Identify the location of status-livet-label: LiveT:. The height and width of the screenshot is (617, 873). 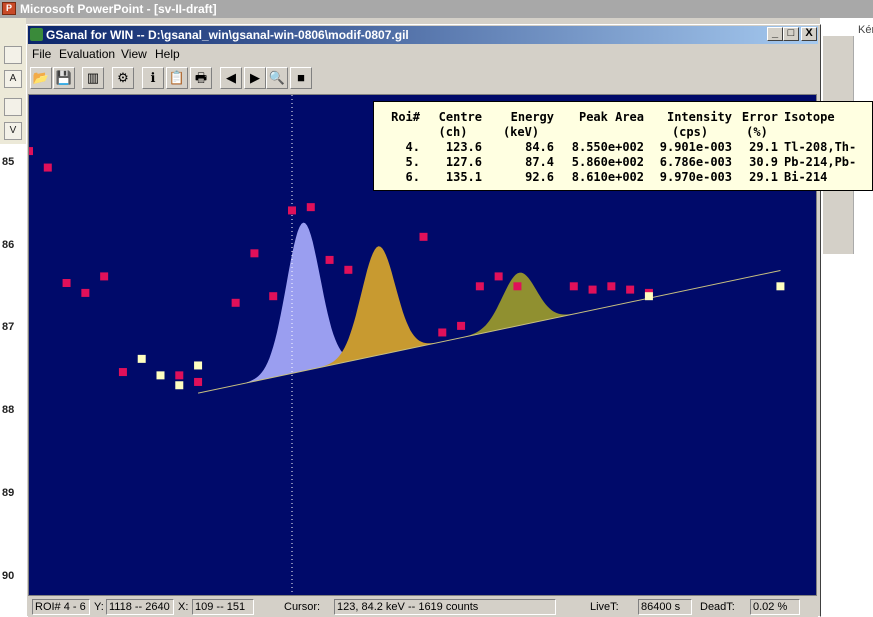
(604, 607).